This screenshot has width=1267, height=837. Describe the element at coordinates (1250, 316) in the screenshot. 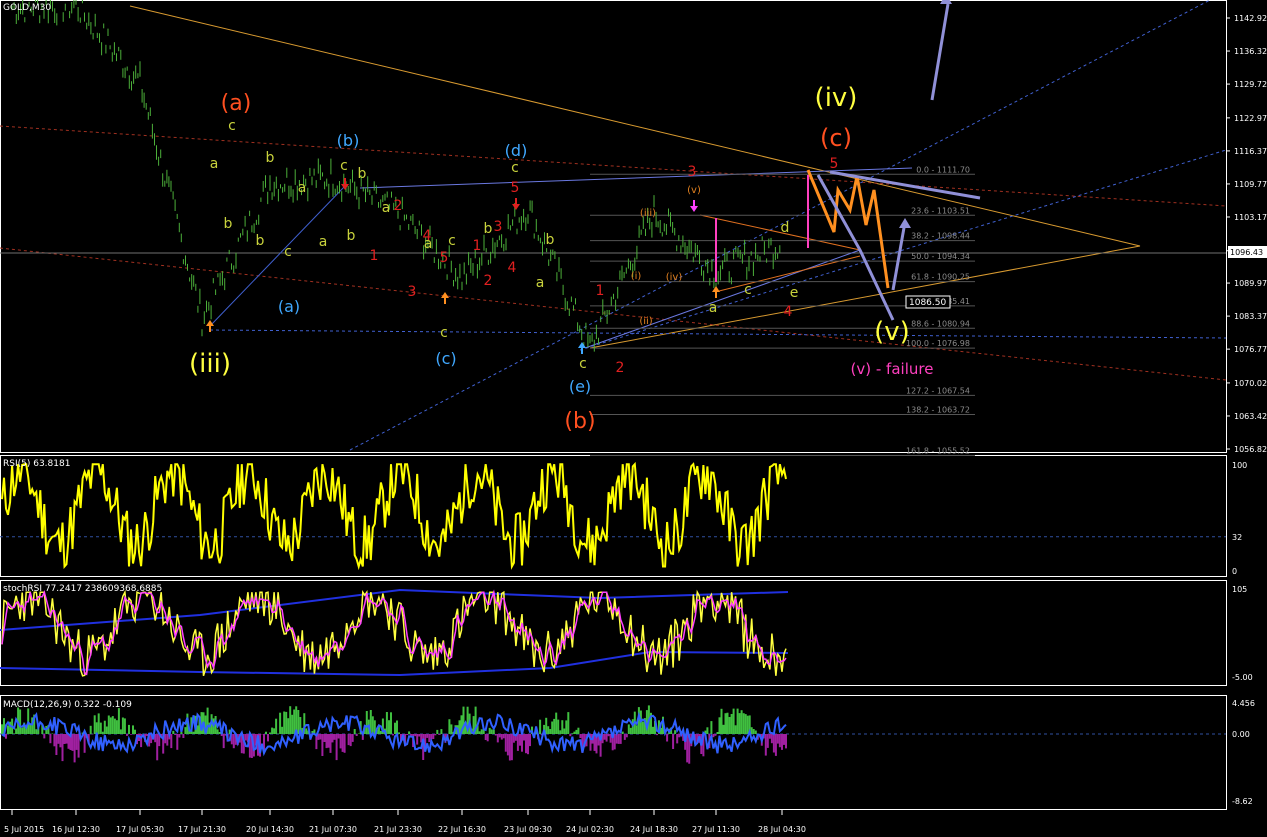

I see `price-tick-label-9: 1083.37` at that location.